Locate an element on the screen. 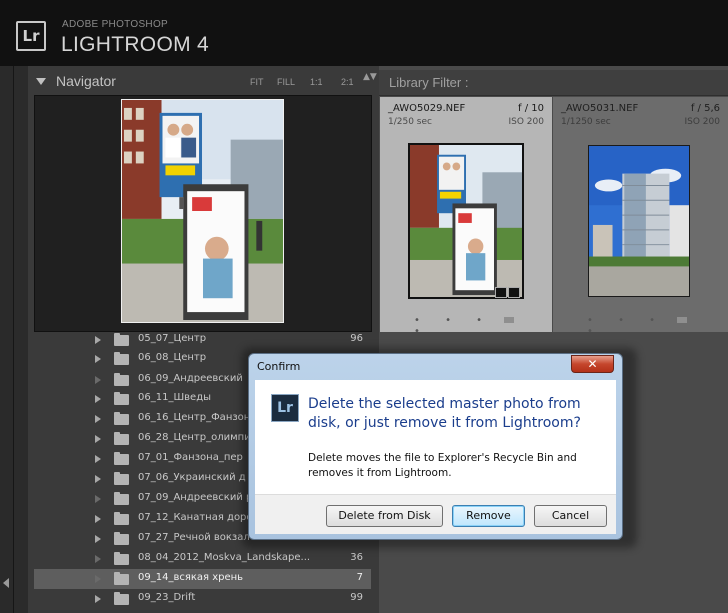  dialog-close-button: ✕ is located at coordinates (592, 364).